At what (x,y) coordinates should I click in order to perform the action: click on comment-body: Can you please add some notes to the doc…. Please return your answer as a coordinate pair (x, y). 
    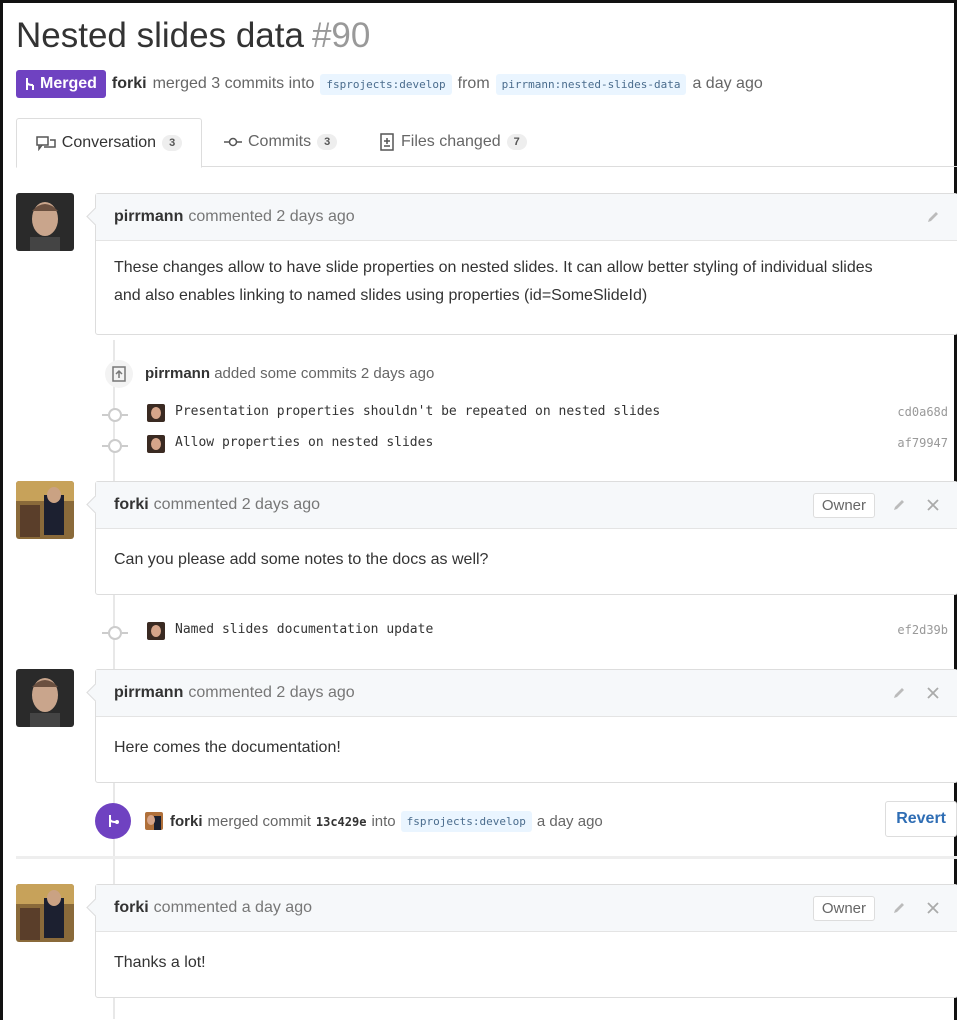
    Looking at the image, I should click on (526, 551).